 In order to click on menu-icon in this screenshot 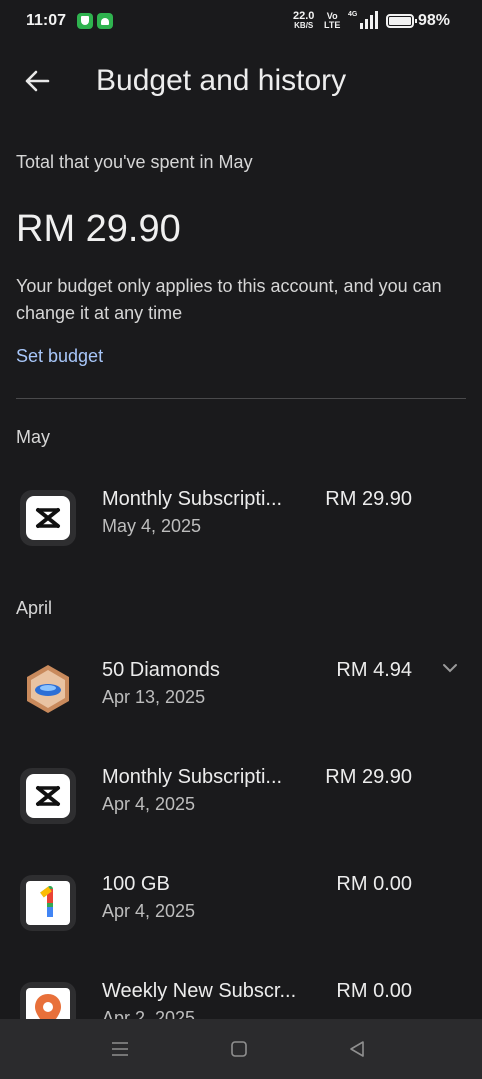, I will do `click(120, 1049)`.